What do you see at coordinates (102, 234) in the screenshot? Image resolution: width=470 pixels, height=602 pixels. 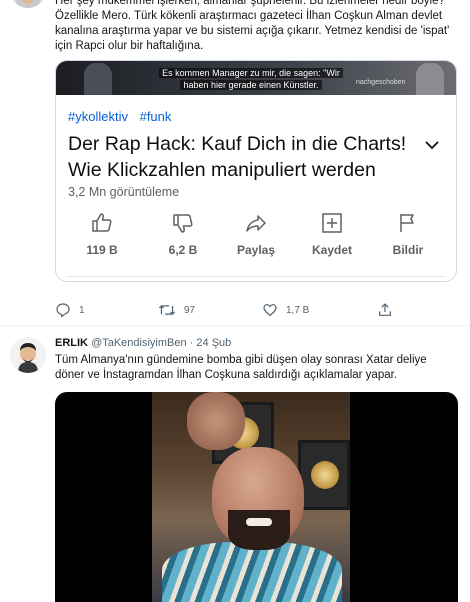 I see `like-button: 119 B` at bounding box center [102, 234].